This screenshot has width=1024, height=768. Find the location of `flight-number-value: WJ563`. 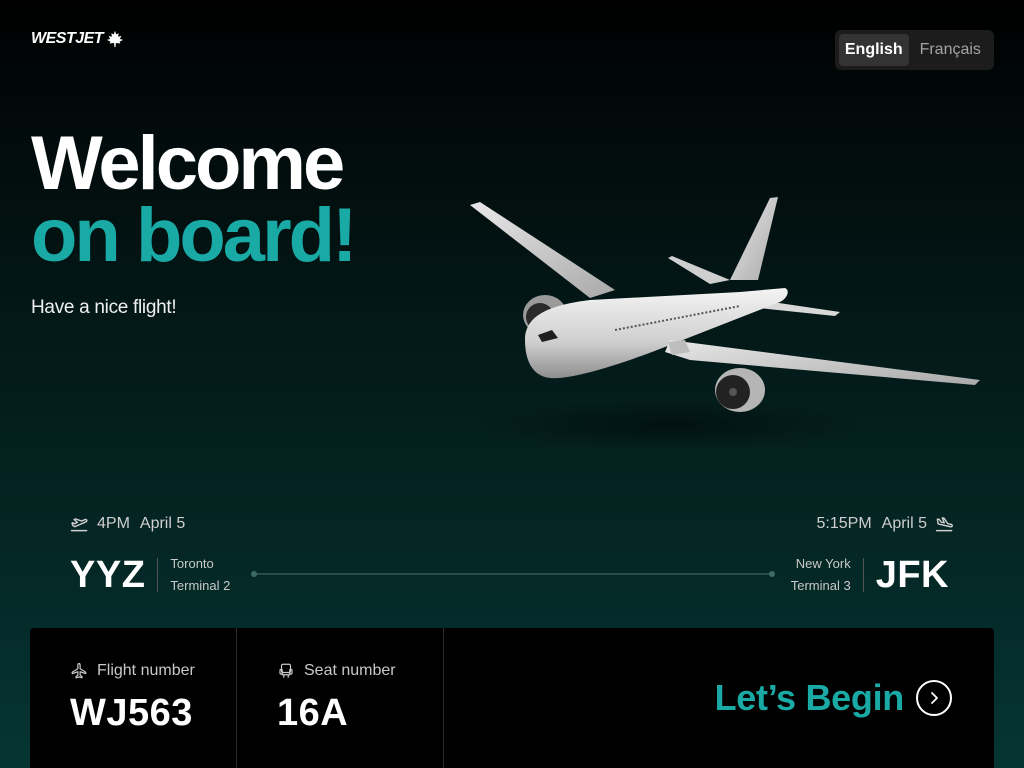

flight-number-value: WJ563 is located at coordinates (131, 713).